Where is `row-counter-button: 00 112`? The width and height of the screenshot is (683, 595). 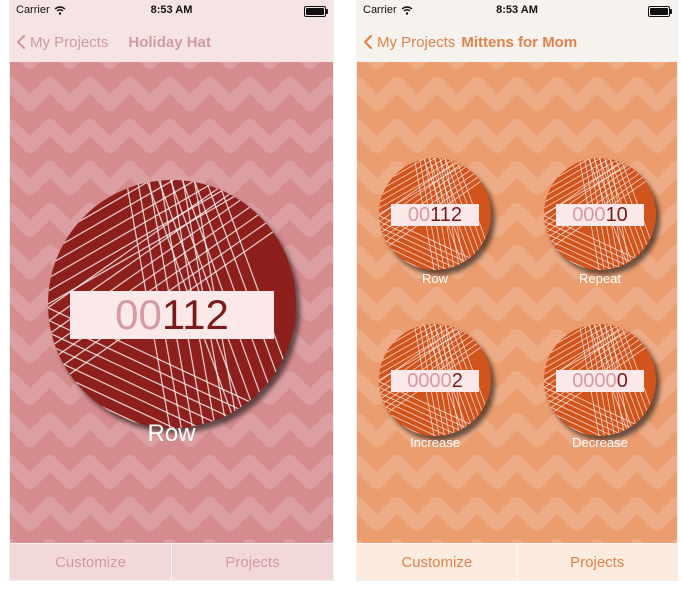 row-counter-button: 00 112 is located at coordinates (435, 214).